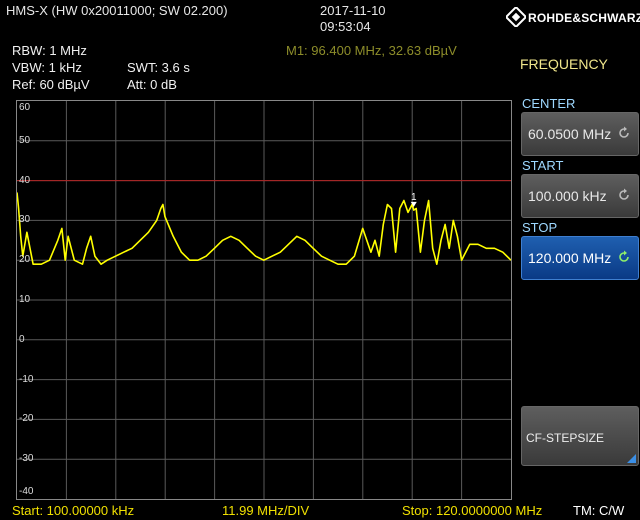 The height and width of the screenshot is (520, 640). I want to click on swt-setting: SWT: 3.6 s, so click(158, 67).